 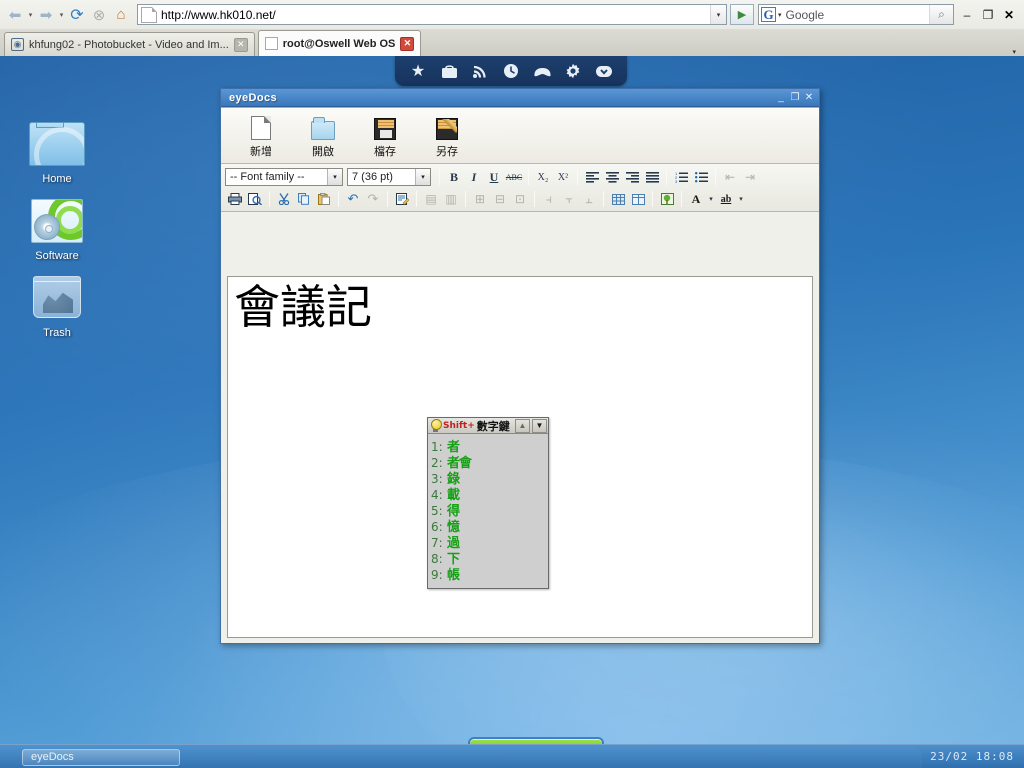 I want to click on home-icon: ⌂, so click(x=121, y=15).